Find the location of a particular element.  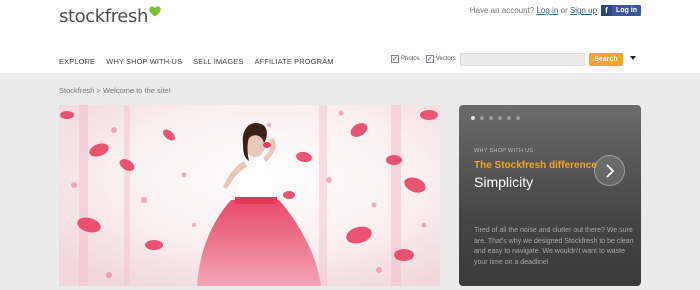

heart-leaf-icon is located at coordinates (155, 11).